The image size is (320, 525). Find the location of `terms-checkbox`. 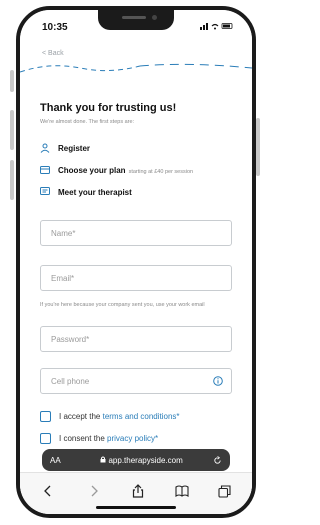

terms-checkbox is located at coordinates (45, 416).